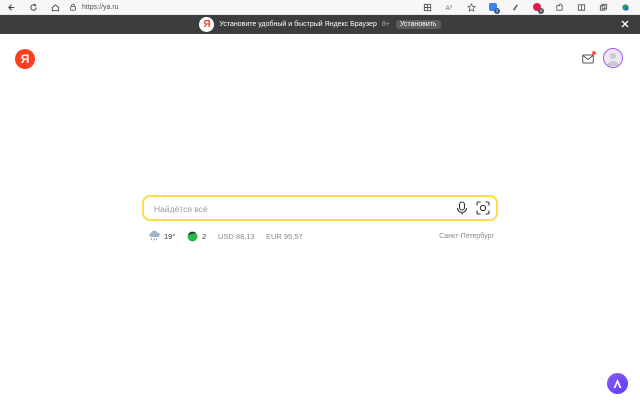 The height and width of the screenshot is (404, 640). I want to click on collections-icon, so click(603, 7).